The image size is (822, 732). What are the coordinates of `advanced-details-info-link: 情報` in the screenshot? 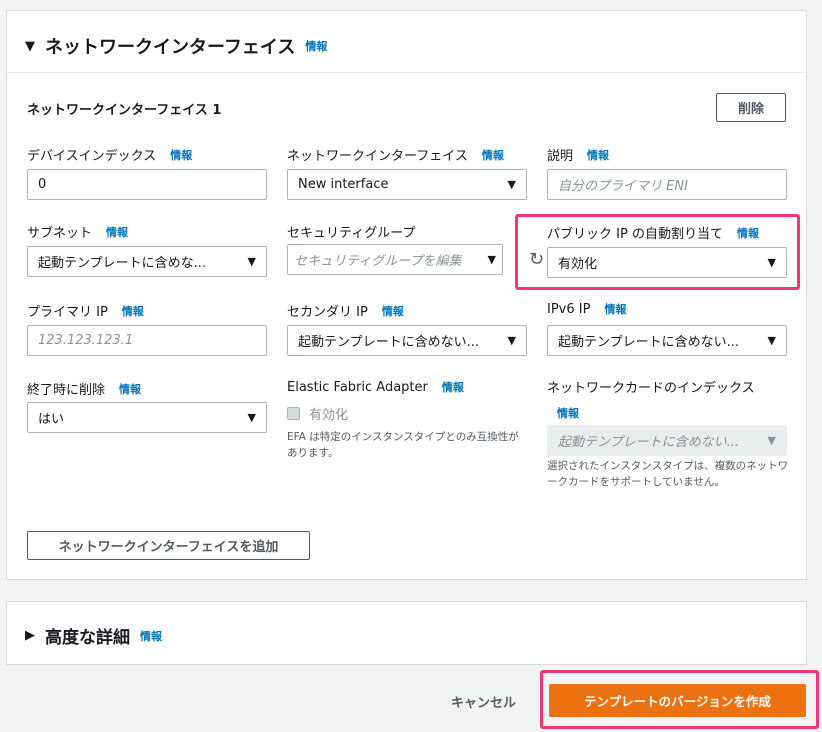 It's located at (151, 636).